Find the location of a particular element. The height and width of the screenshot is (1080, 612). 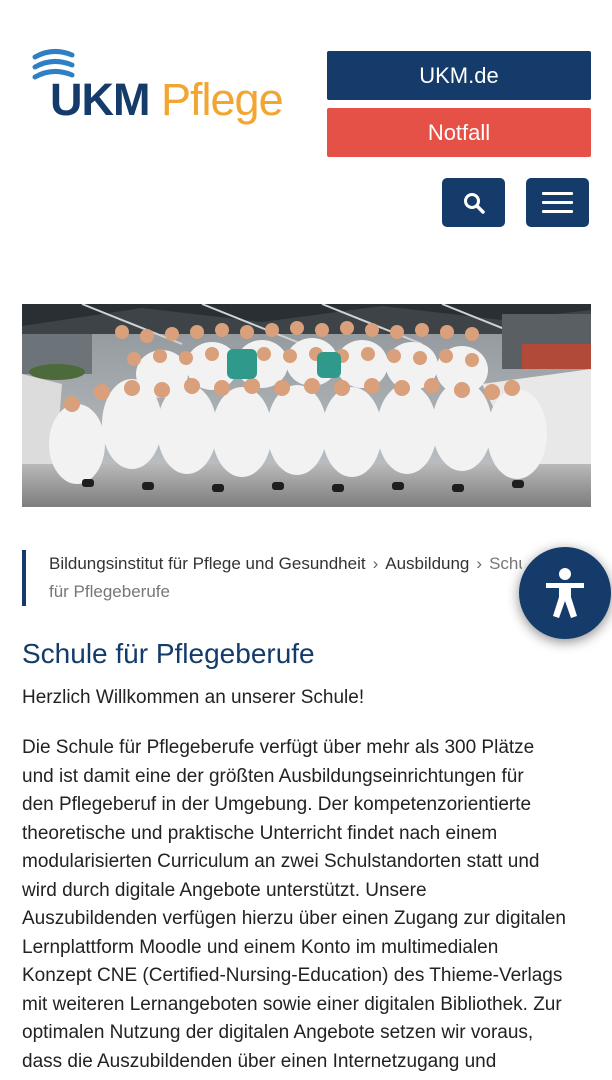

search-icon is located at coordinates (474, 203).